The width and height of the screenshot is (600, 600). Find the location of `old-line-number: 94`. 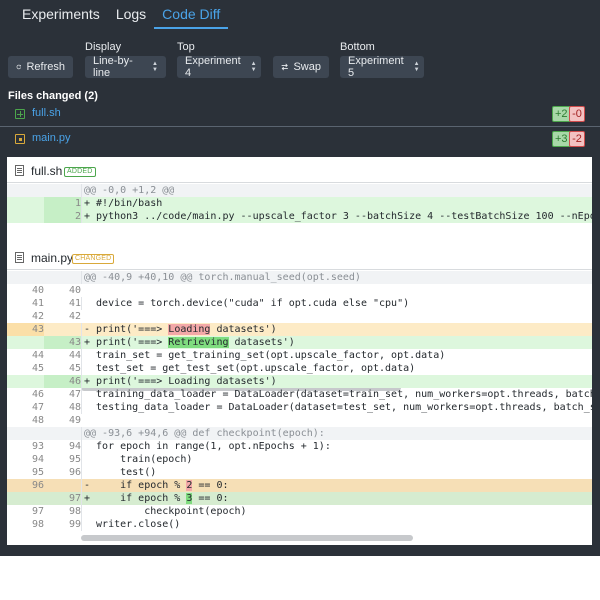

old-line-number: 94 is located at coordinates (37, 459).